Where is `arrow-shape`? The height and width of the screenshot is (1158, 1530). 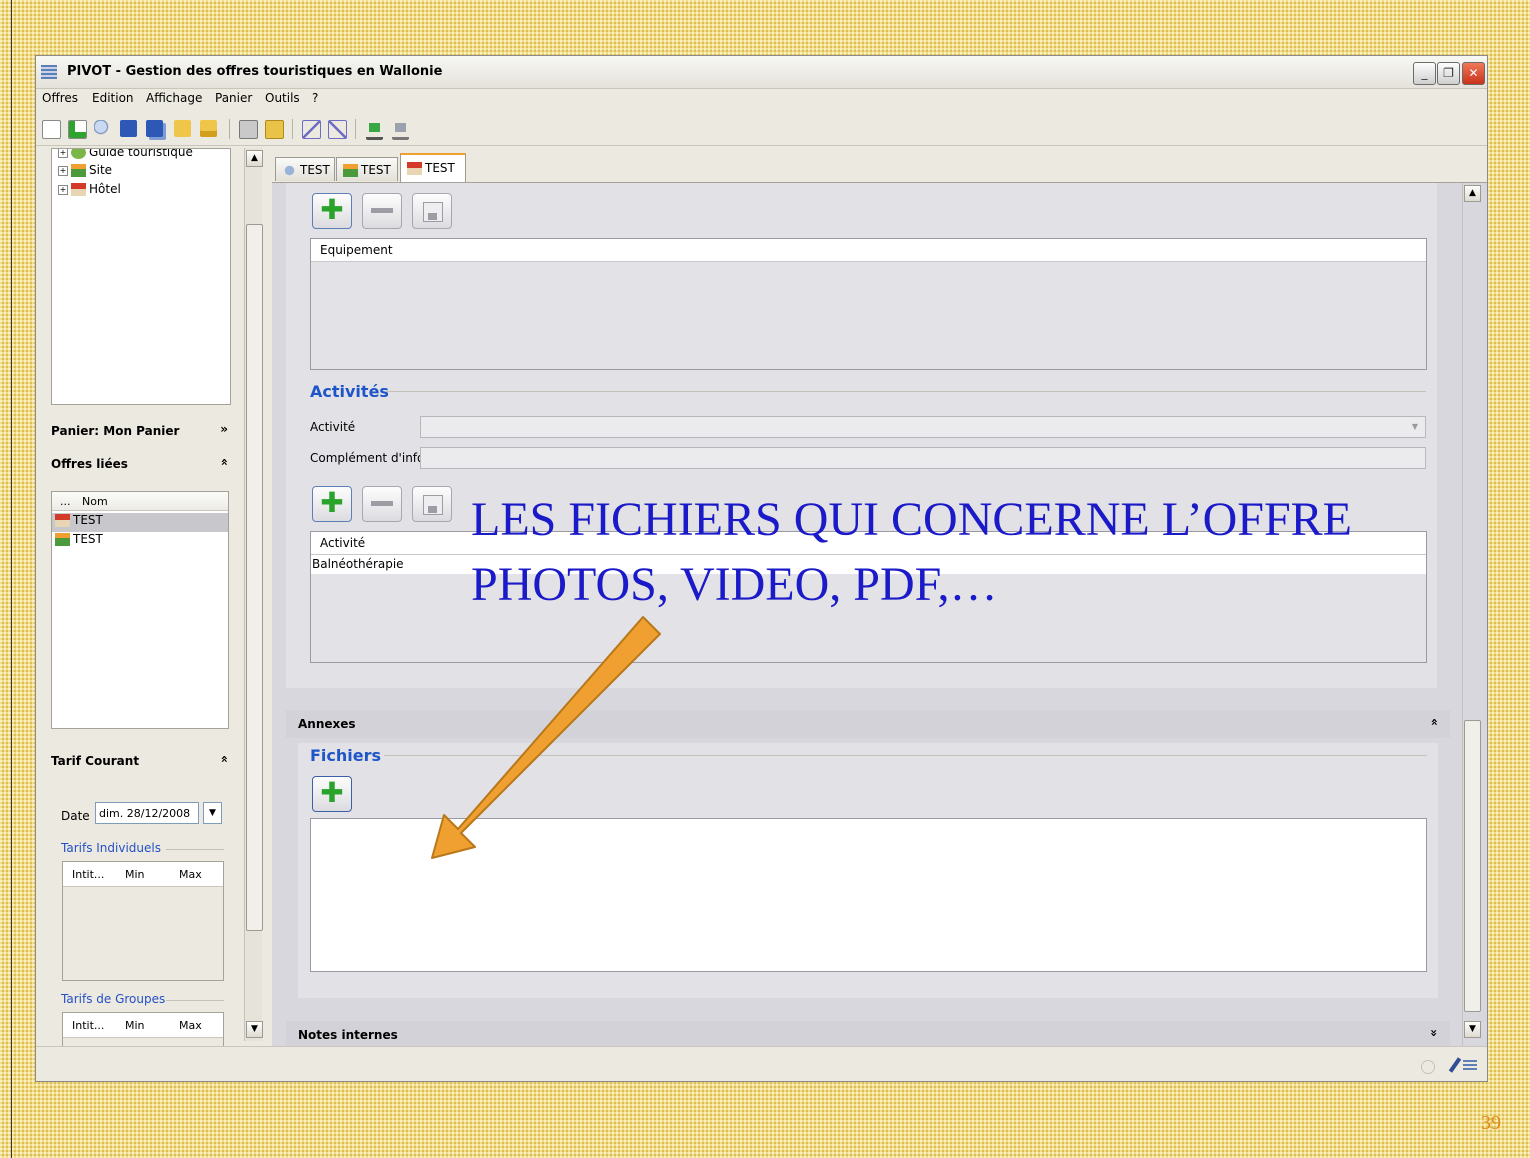
arrow-shape is located at coordinates (546, 737).